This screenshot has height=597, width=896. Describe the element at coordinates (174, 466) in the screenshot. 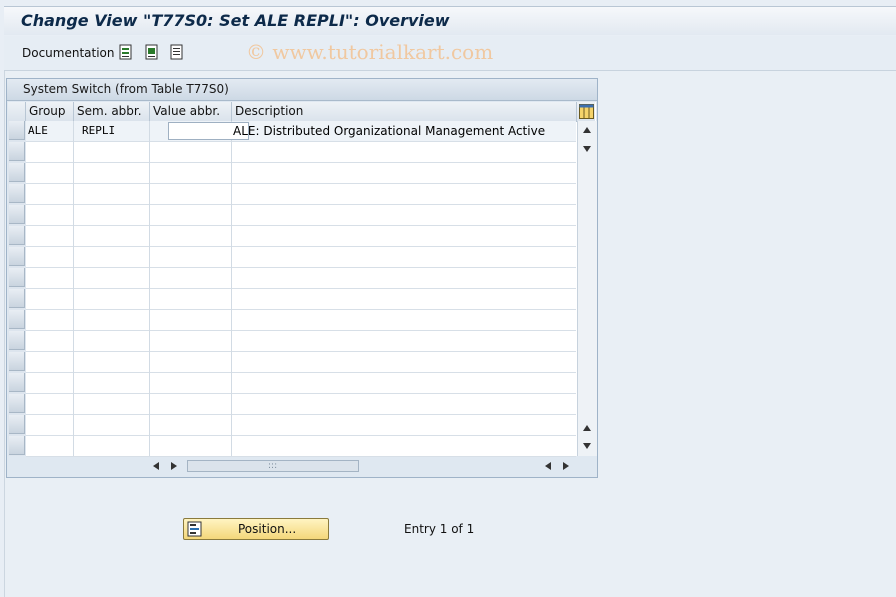

I see `scroll-right-icon` at that location.